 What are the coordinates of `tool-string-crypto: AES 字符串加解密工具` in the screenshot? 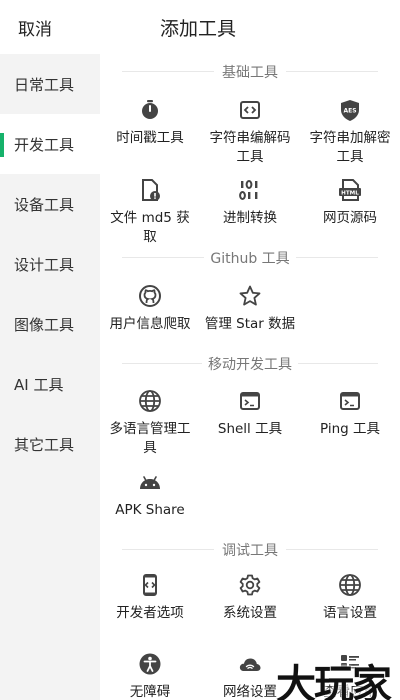 It's located at (350, 132).